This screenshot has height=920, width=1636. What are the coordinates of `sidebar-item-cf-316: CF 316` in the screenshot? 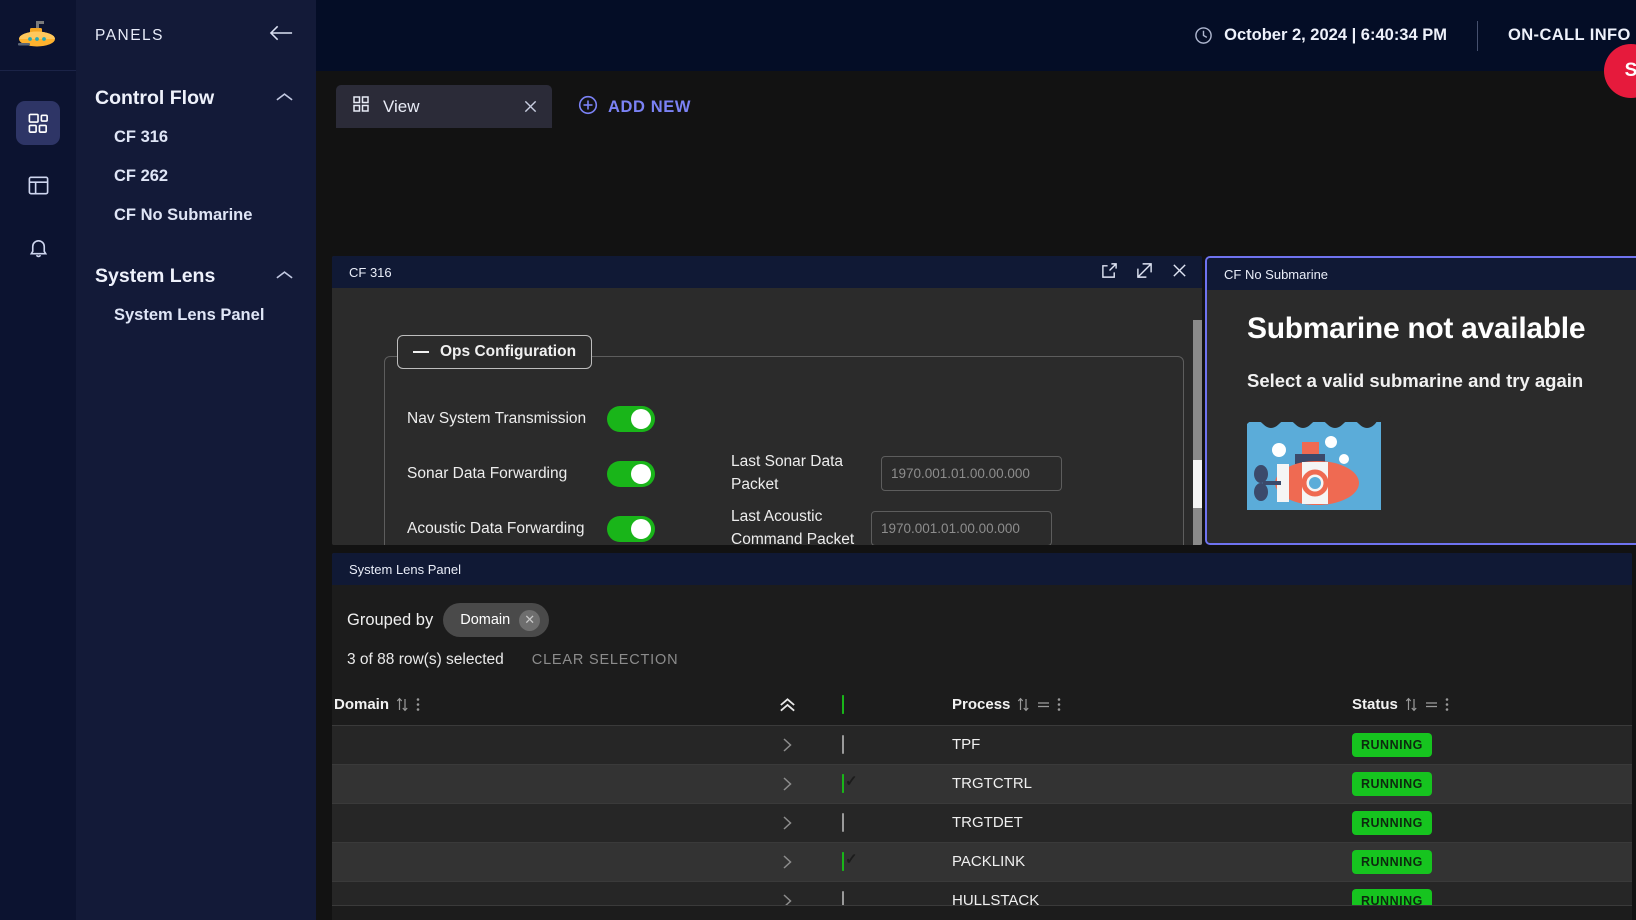 It's located at (196, 137).